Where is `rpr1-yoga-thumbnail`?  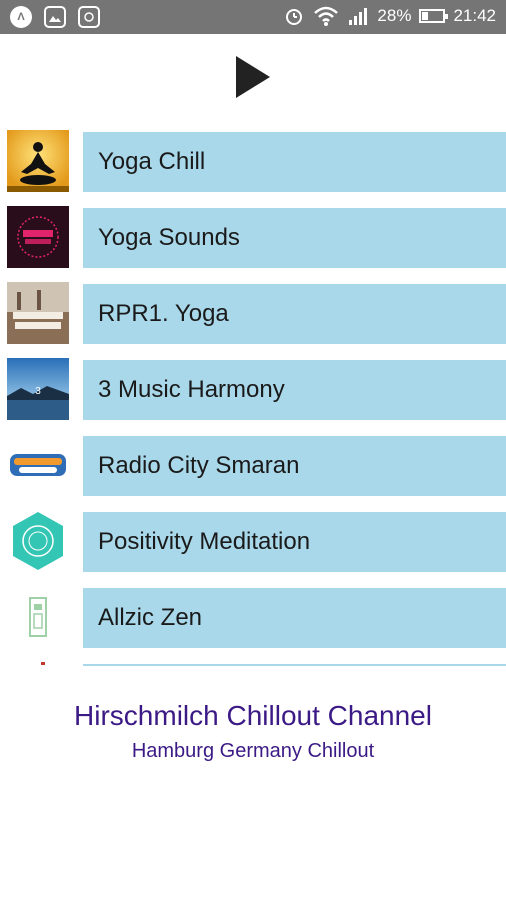 rpr1-yoga-thumbnail is located at coordinates (38, 313).